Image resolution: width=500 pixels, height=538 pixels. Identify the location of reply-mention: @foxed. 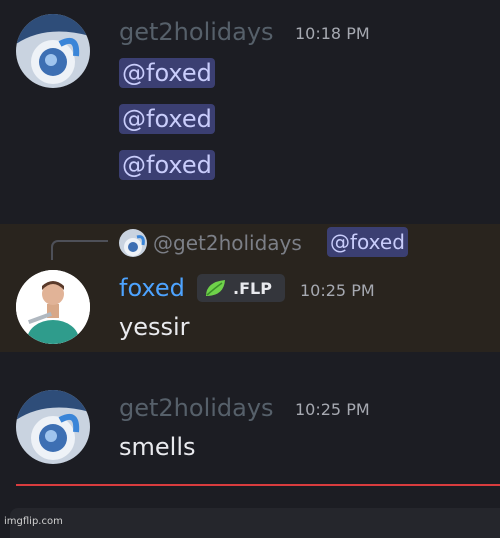
(367, 242).